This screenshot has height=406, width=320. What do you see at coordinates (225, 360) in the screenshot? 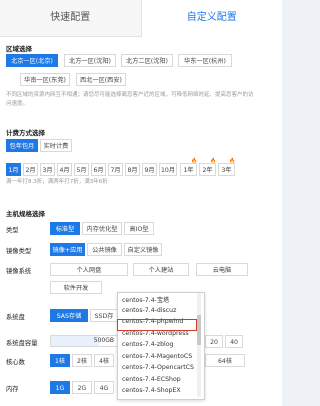
I see `cpu-option-64: 64核` at bounding box center [225, 360].